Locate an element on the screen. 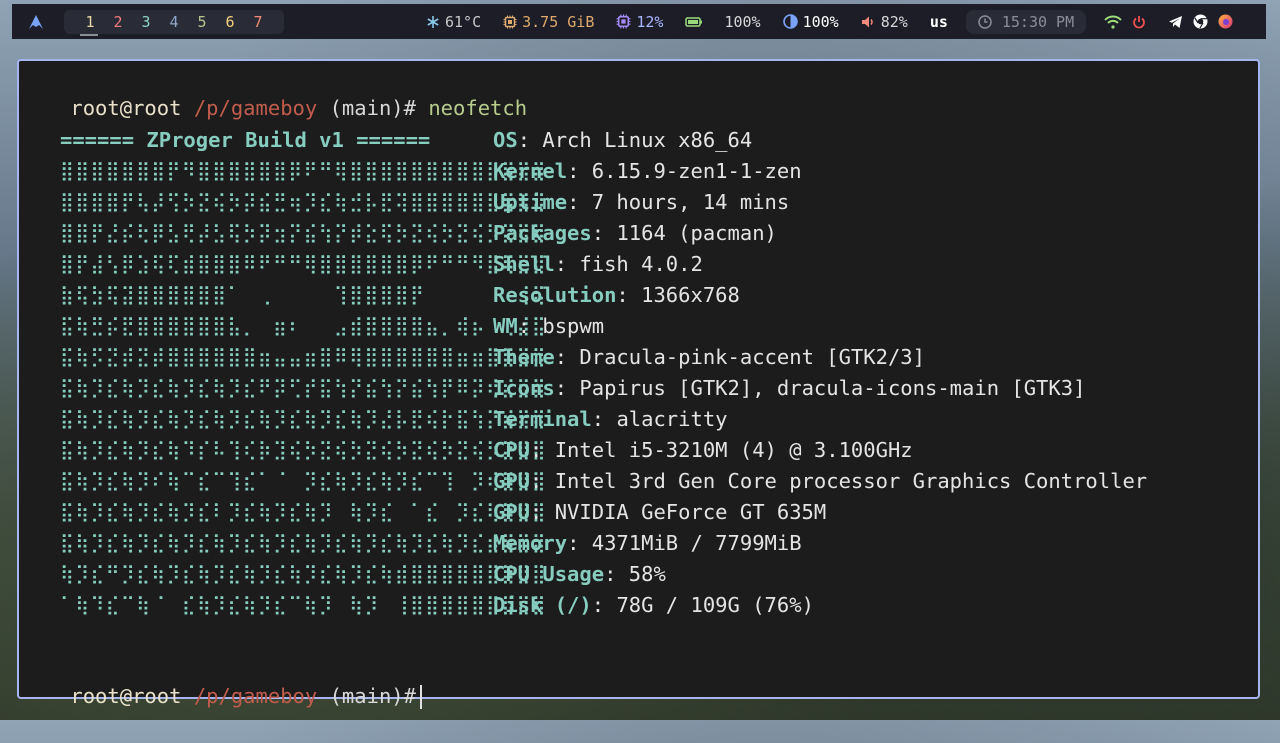 This screenshot has width=1280, height=743. info-value: 78G / 109G (76%) is located at coordinates (715, 605).